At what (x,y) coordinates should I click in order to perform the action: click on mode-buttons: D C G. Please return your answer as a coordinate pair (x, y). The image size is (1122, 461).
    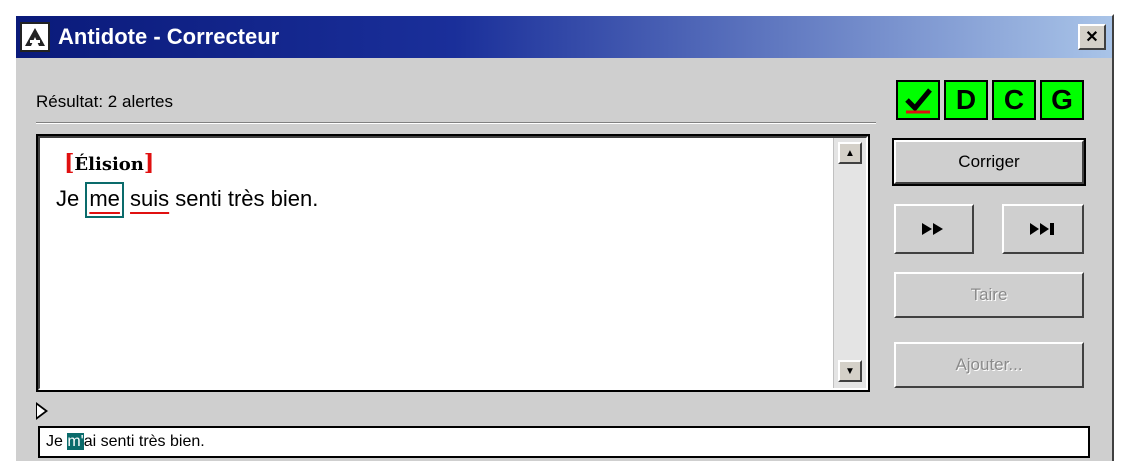
    Looking at the image, I should click on (990, 100).